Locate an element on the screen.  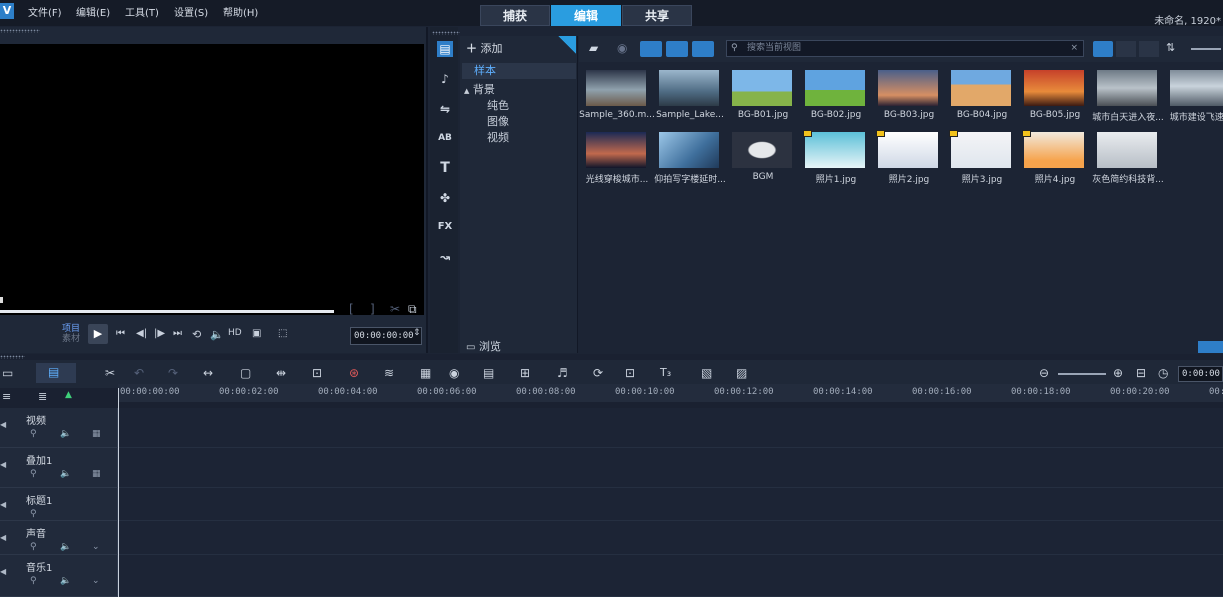
snapshot-icon: ▢ is located at coordinates (245, 373).